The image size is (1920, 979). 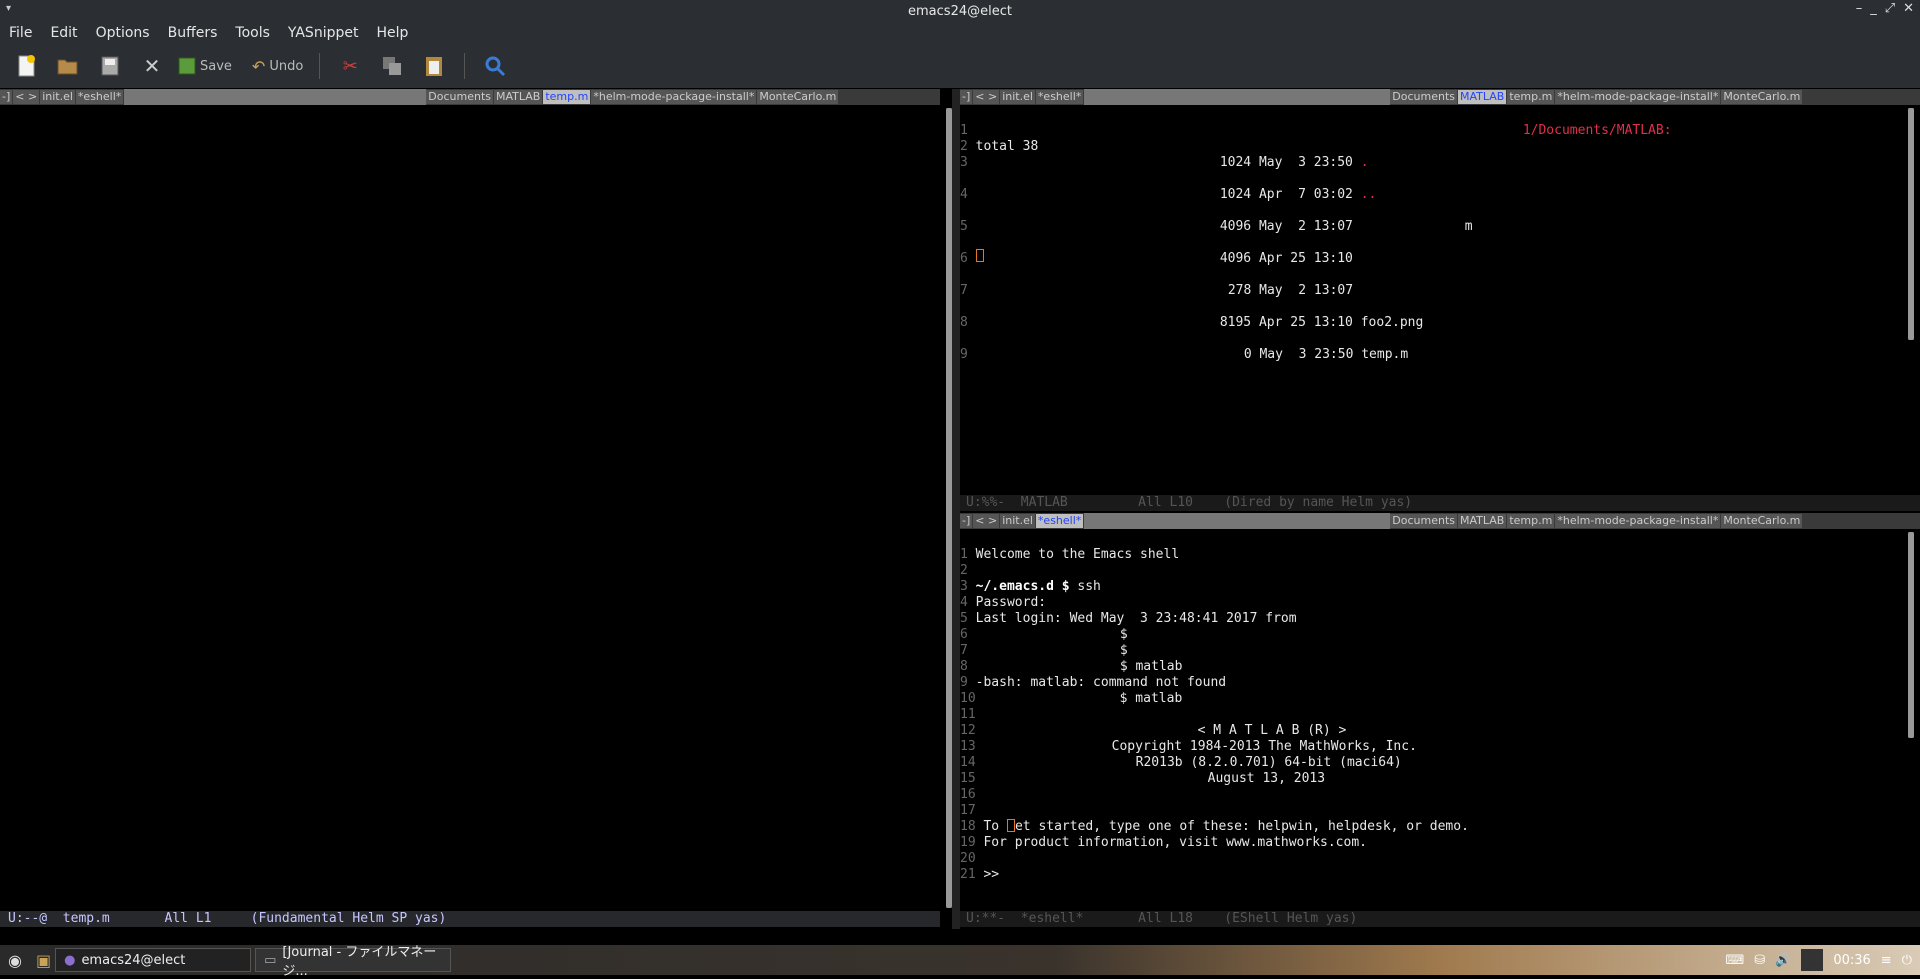 I want to click on close-icon: ✕, so click(x=1908, y=8).